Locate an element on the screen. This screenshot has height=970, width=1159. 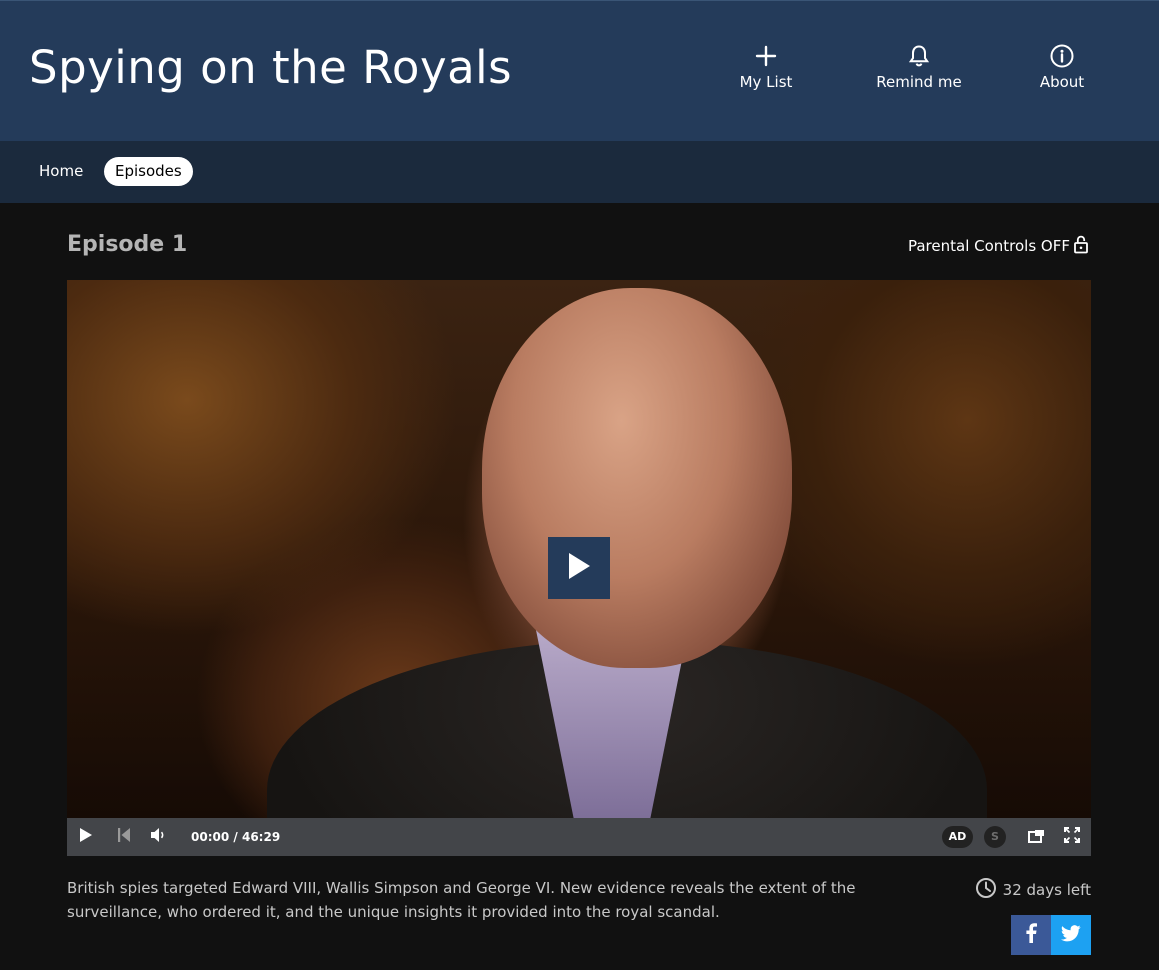
parental-controls-toggle: Parental Controls OFF is located at coordinates (998, 246).